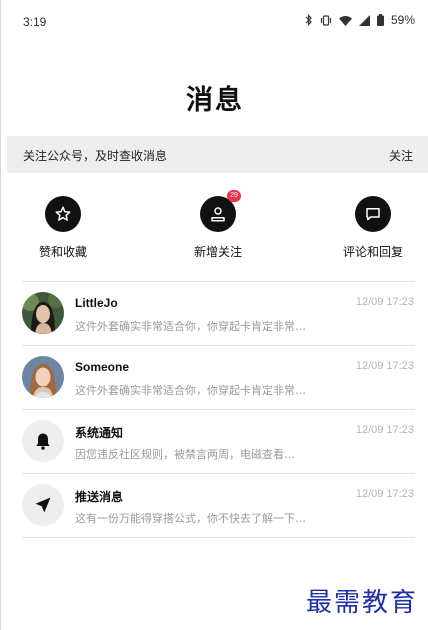 The height and width of the screenshot is (630, 428). I want to click on quick-action-label: 评论和回复, so click(372, 252).